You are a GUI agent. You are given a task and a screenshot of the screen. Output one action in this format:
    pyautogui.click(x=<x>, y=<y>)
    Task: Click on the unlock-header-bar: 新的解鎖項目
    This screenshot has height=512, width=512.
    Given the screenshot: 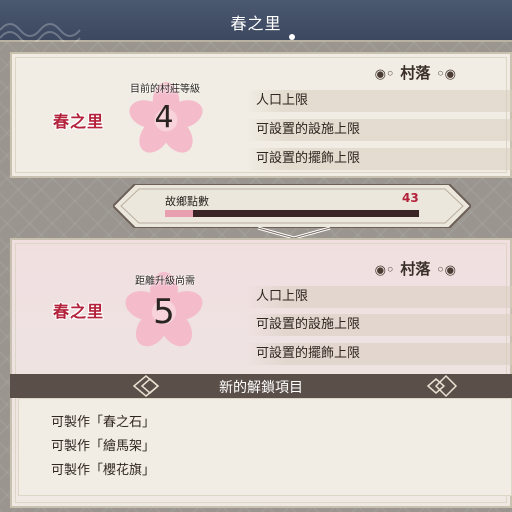 What is the action you would take?
    pyautogui.click(x=261, y=386)
    